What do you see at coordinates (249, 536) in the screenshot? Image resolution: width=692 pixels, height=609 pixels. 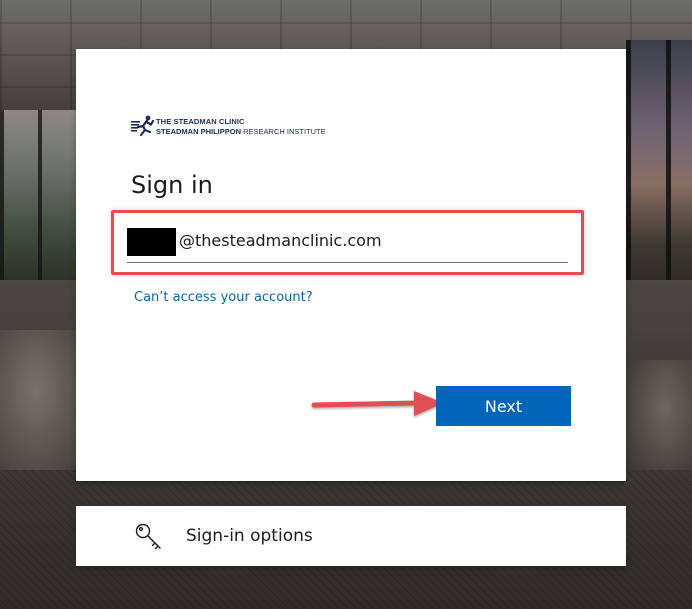 I see `signin-options-label: Sign-in options` at bounding box center [249, 536].